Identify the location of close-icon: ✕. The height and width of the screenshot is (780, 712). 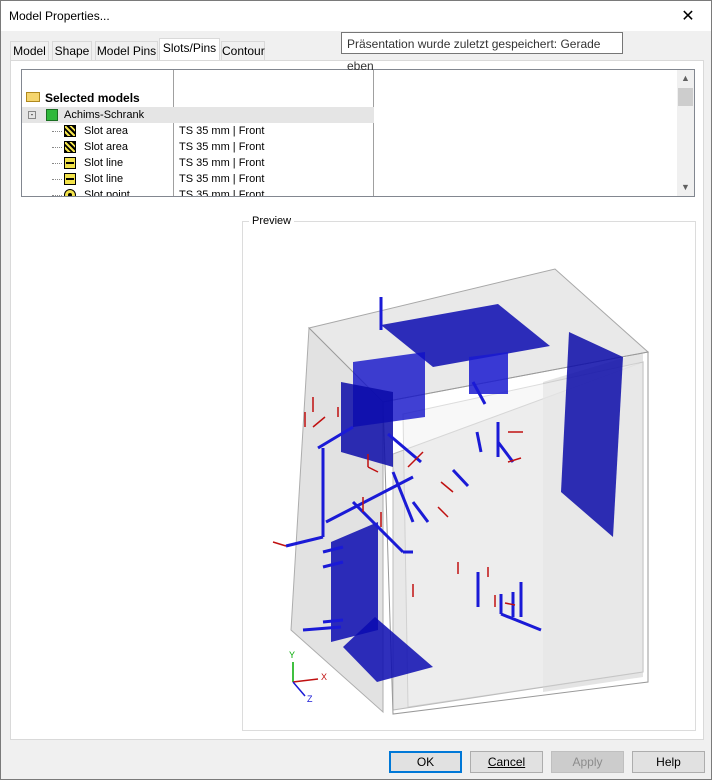
(688, 16).